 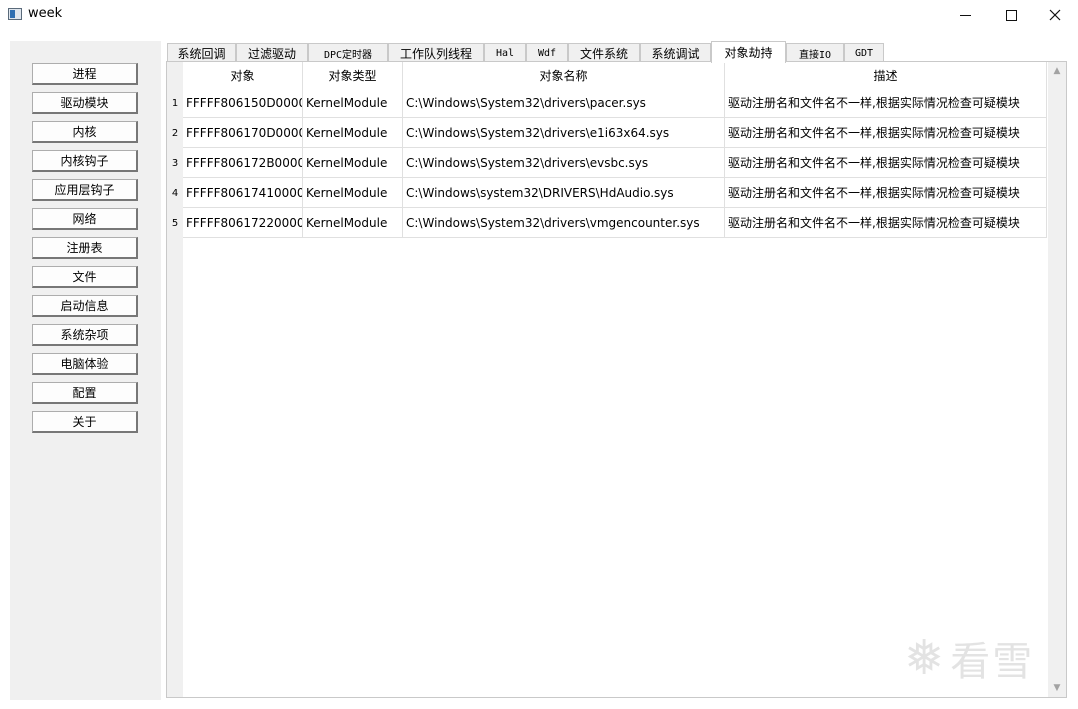 I want to click on cell-name: C:\Windows\System32\drivers\evsbc.sys, so click(x=564, y=163).